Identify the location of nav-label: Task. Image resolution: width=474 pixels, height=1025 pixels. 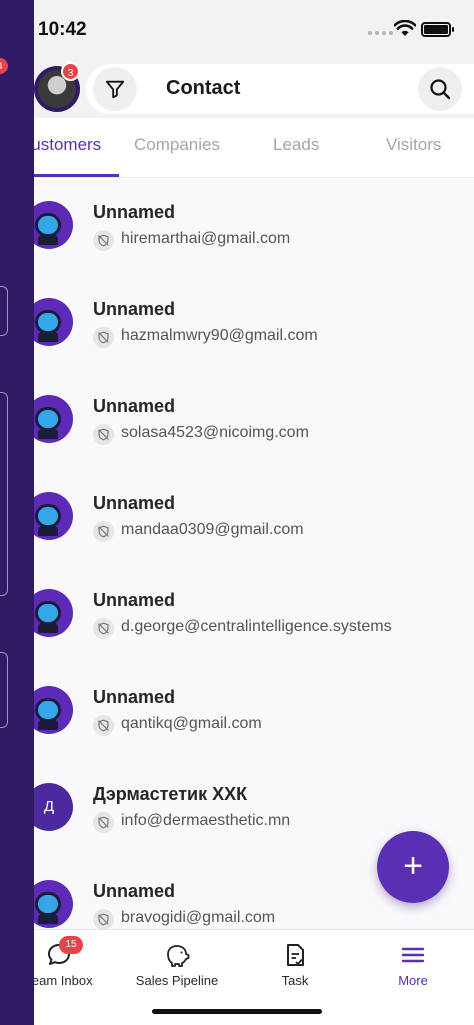
(295, 980).